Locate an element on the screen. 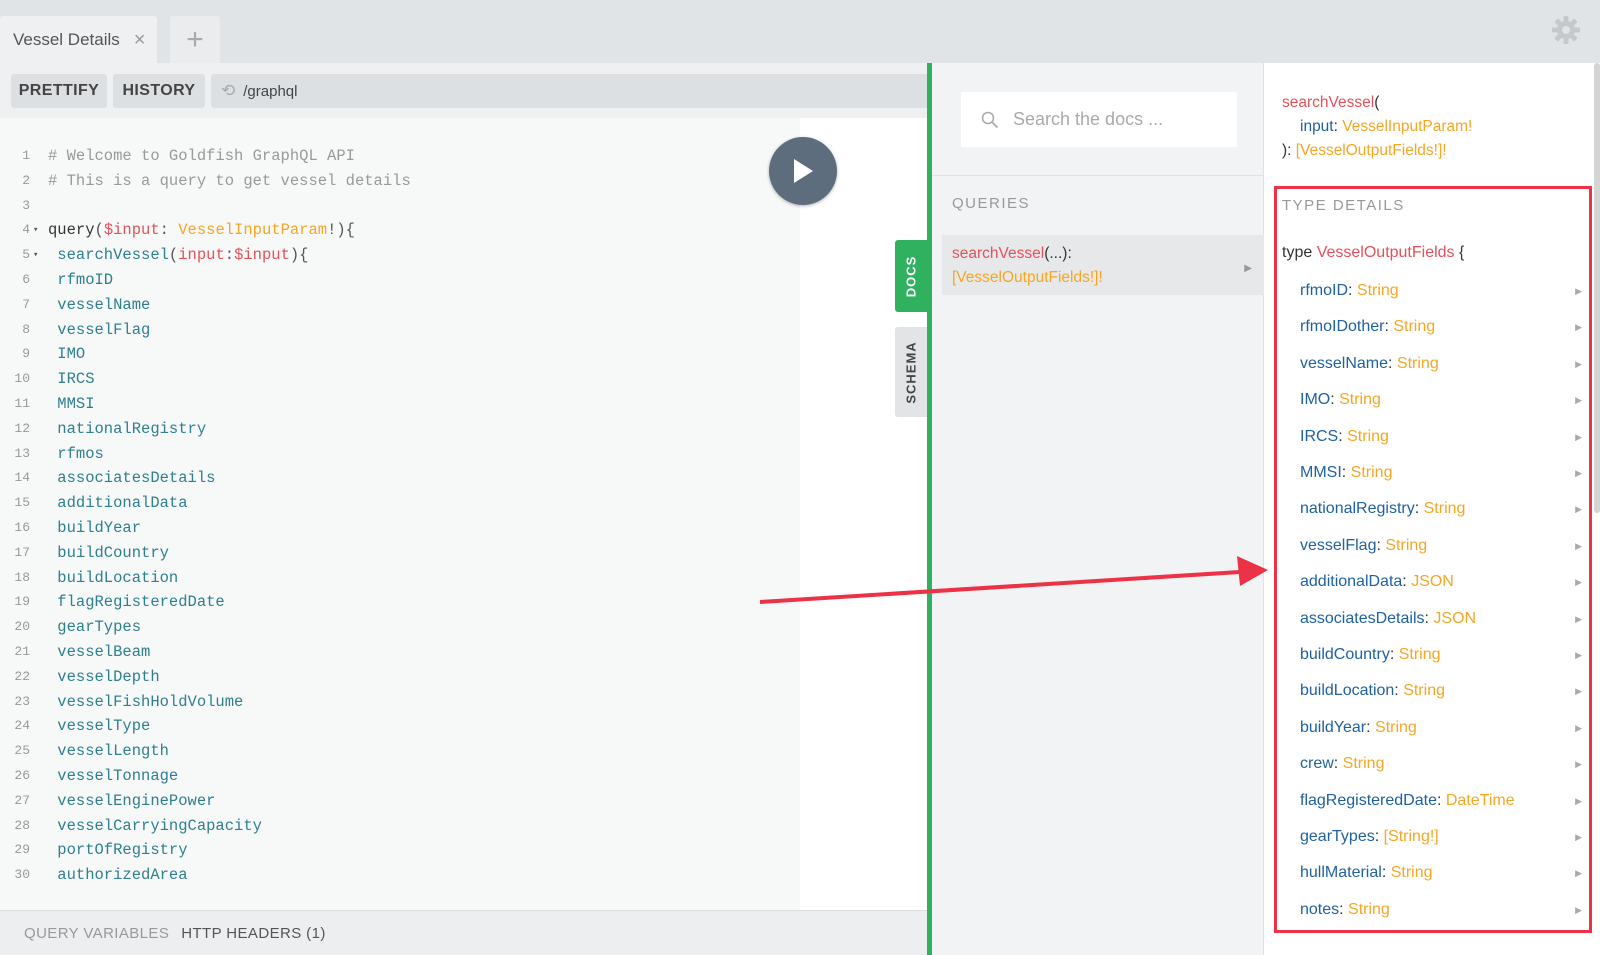 The image size is (1600, 955). line-number: 1 is located at coordinates (26, 155).